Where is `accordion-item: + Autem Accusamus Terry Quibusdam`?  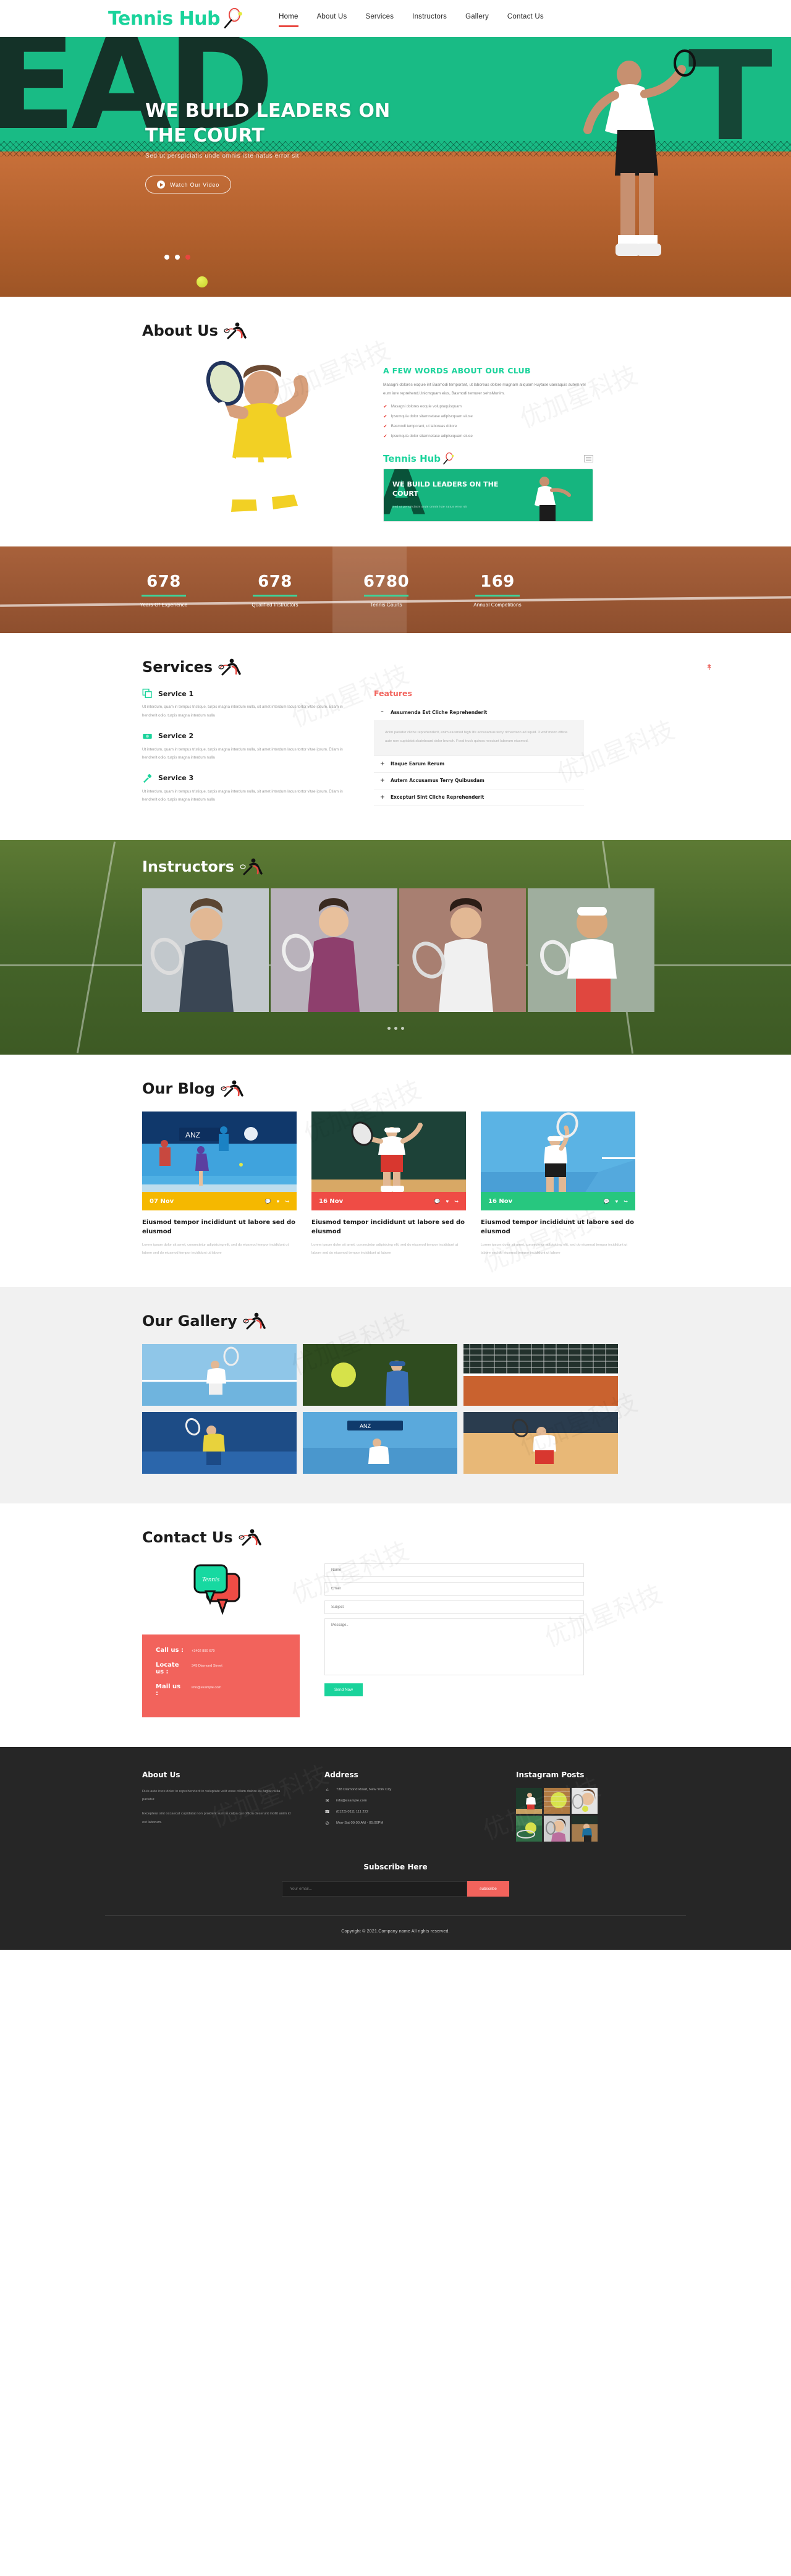
accordion-item: + Autem Accusamus Terry Quibusdam is located at coordinates (479, 780).